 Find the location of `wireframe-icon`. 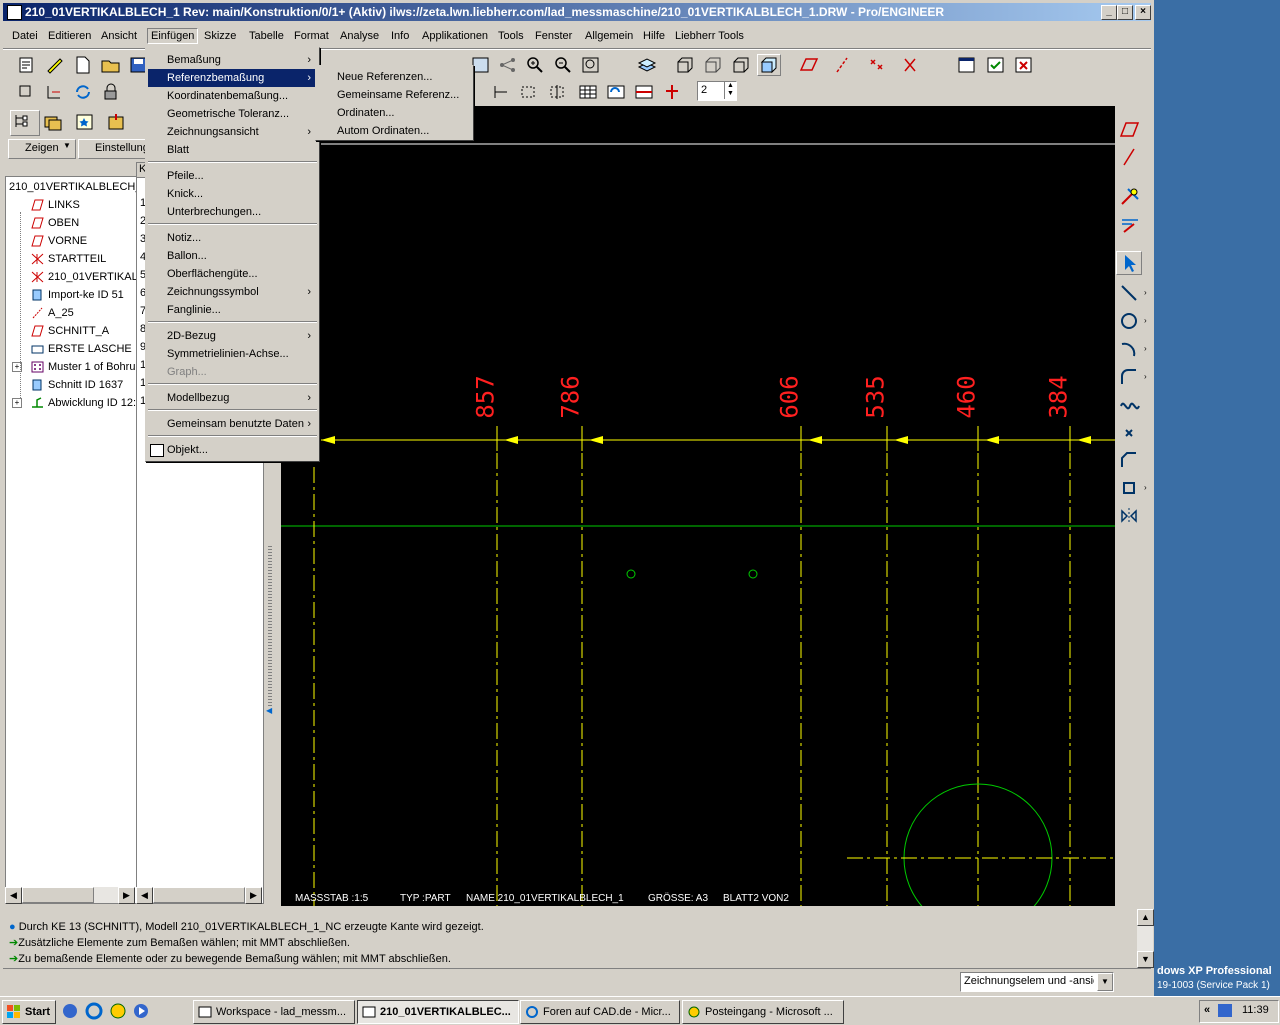

wireframe-icon is located at coordinates (685, 65).